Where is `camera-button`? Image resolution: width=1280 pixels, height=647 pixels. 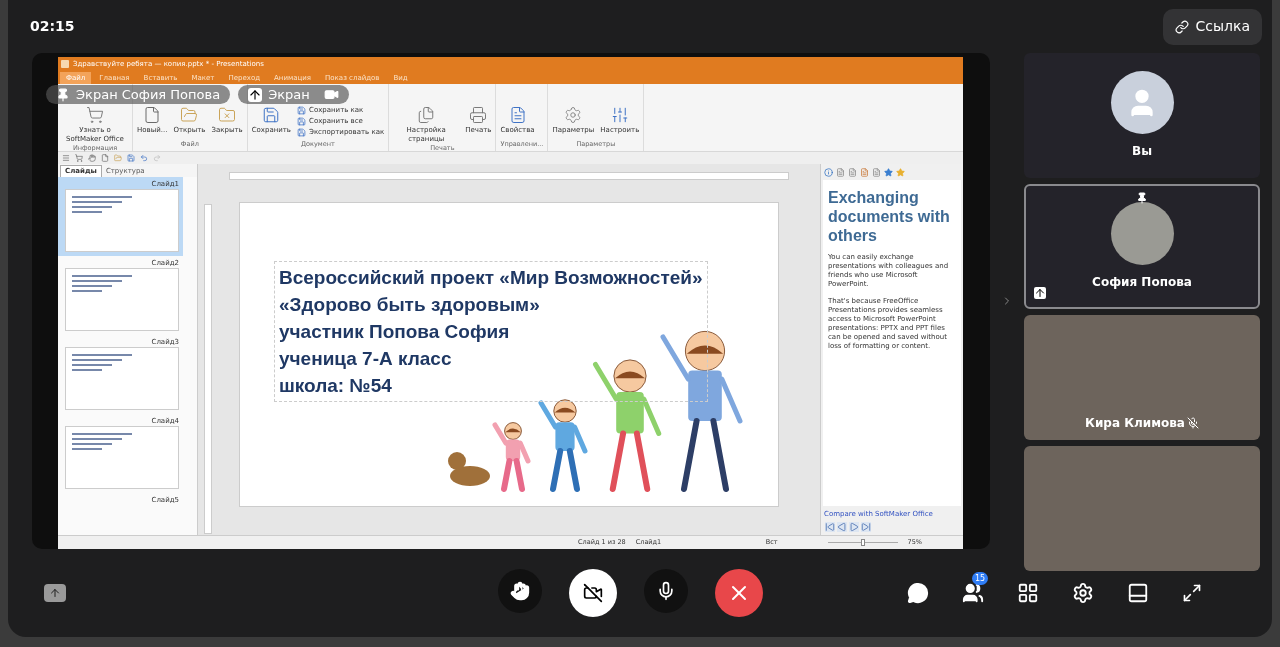
camera-button is located at coordinates (593, 593).